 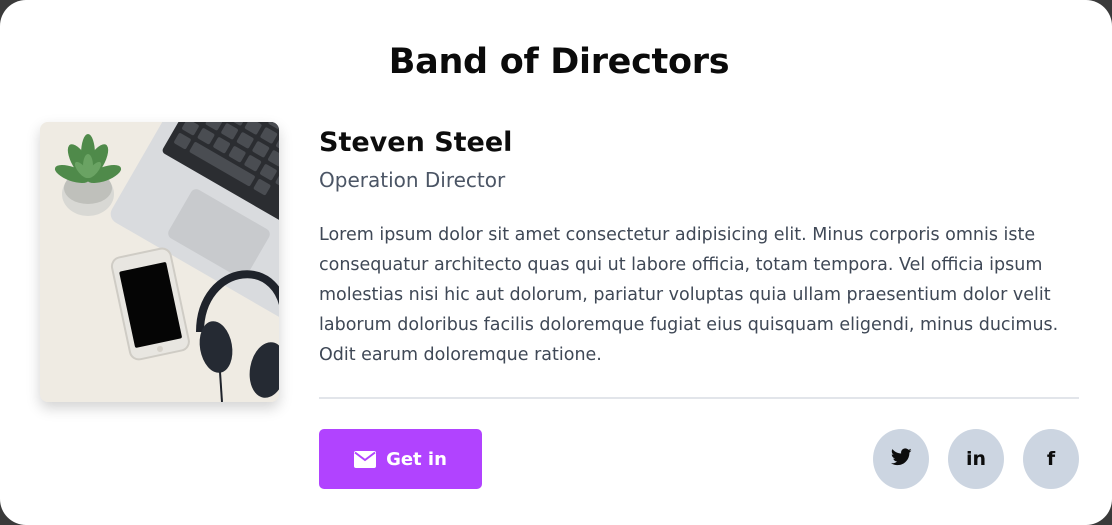 I want to click on member-photo, so click(x=159, y=262).